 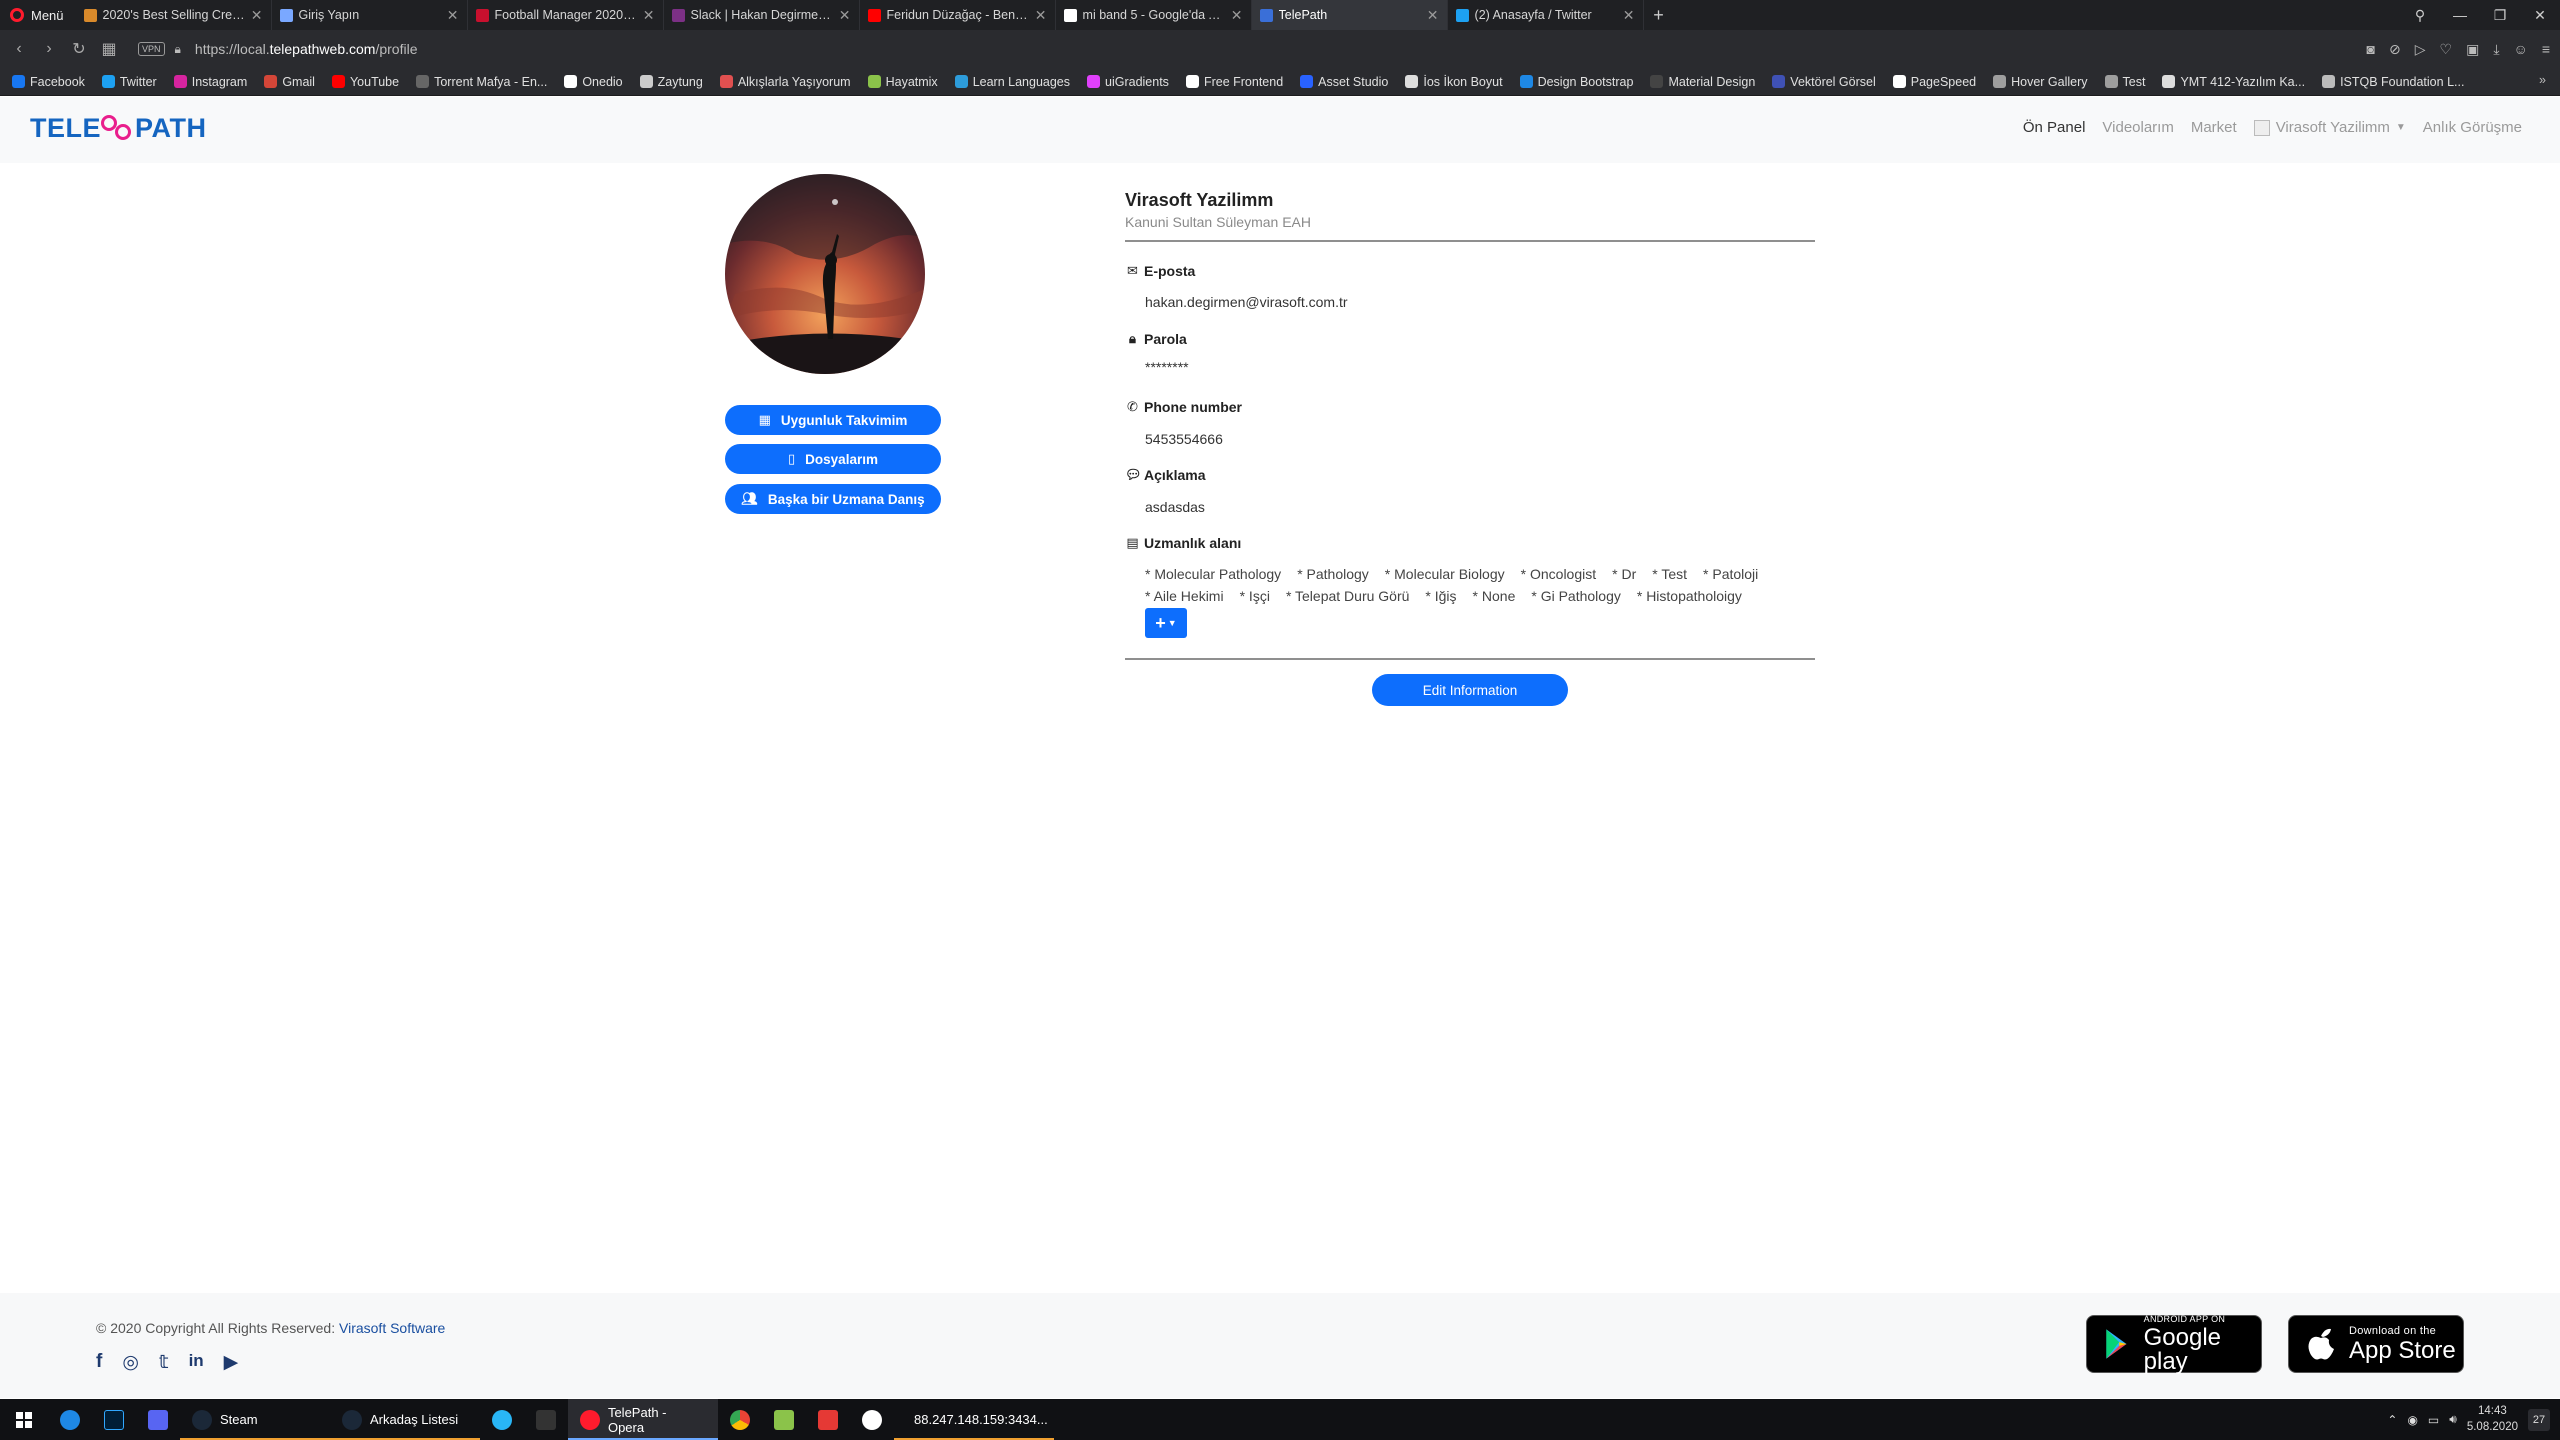 I want to click on bookmark-item: Instagram, so click(x=210, y=82).